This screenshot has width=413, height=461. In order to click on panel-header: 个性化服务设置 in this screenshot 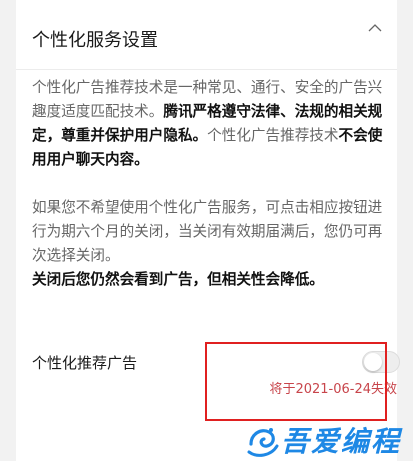, I will do `click(206, 35)`.